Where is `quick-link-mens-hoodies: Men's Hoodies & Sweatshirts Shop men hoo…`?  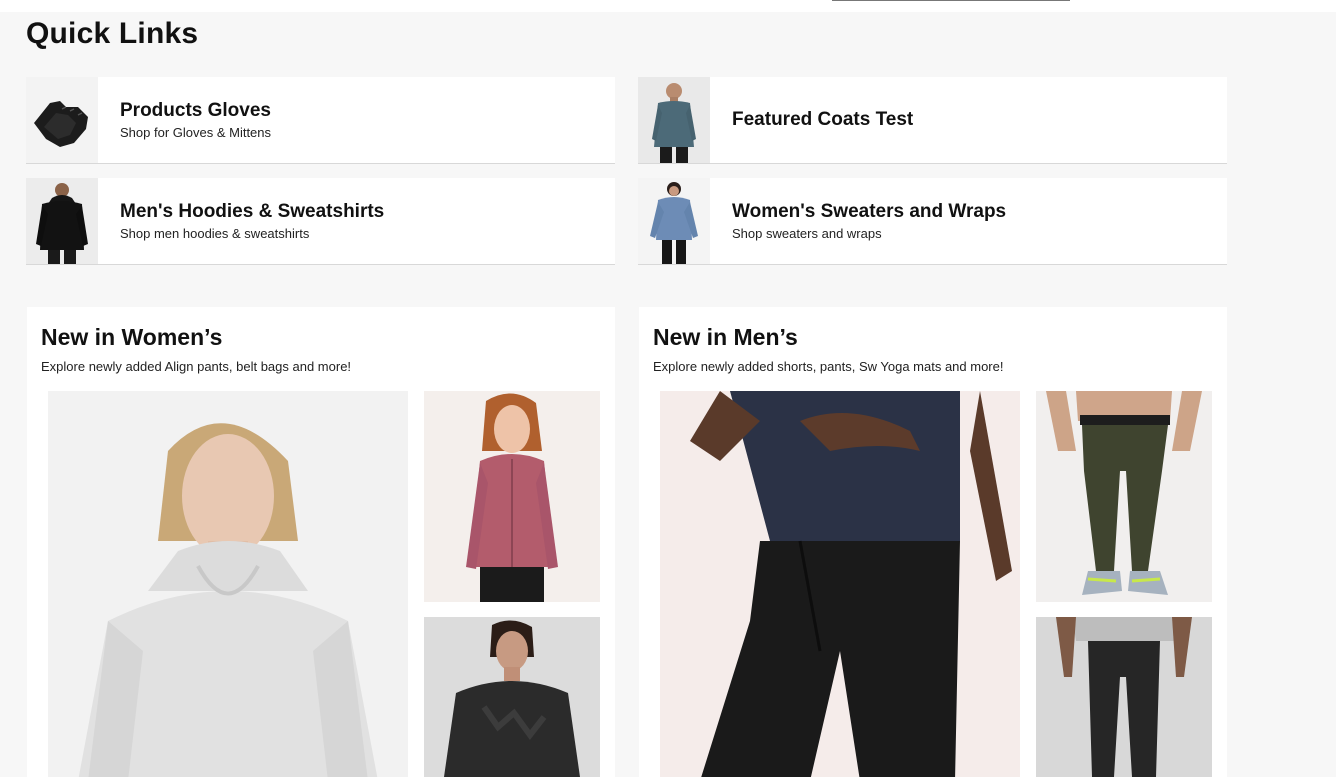
quick-link-mens-hoodies: Men's Hoodies & Sweatshirts Shop men hoo… is located at coordinates (320, 221).